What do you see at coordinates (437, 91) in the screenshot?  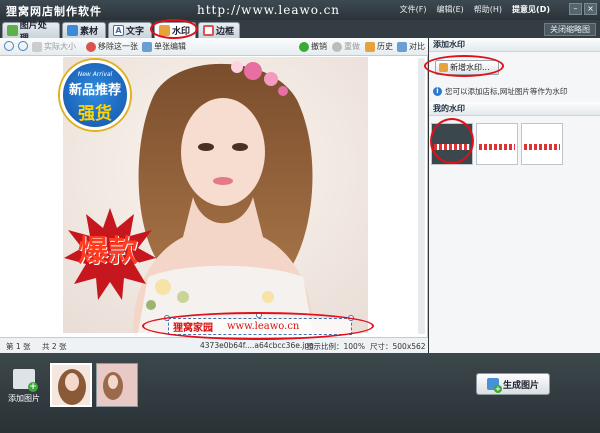 I see `info-icon: i` at bounding box center [437, 91].